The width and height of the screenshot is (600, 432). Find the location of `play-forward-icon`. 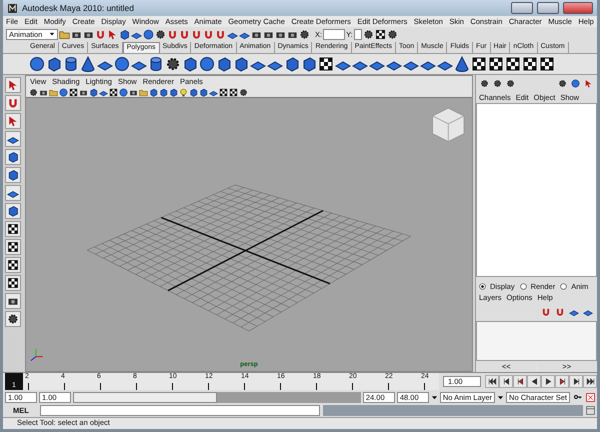

play-forward-icon is located at coordinates (548, 381).